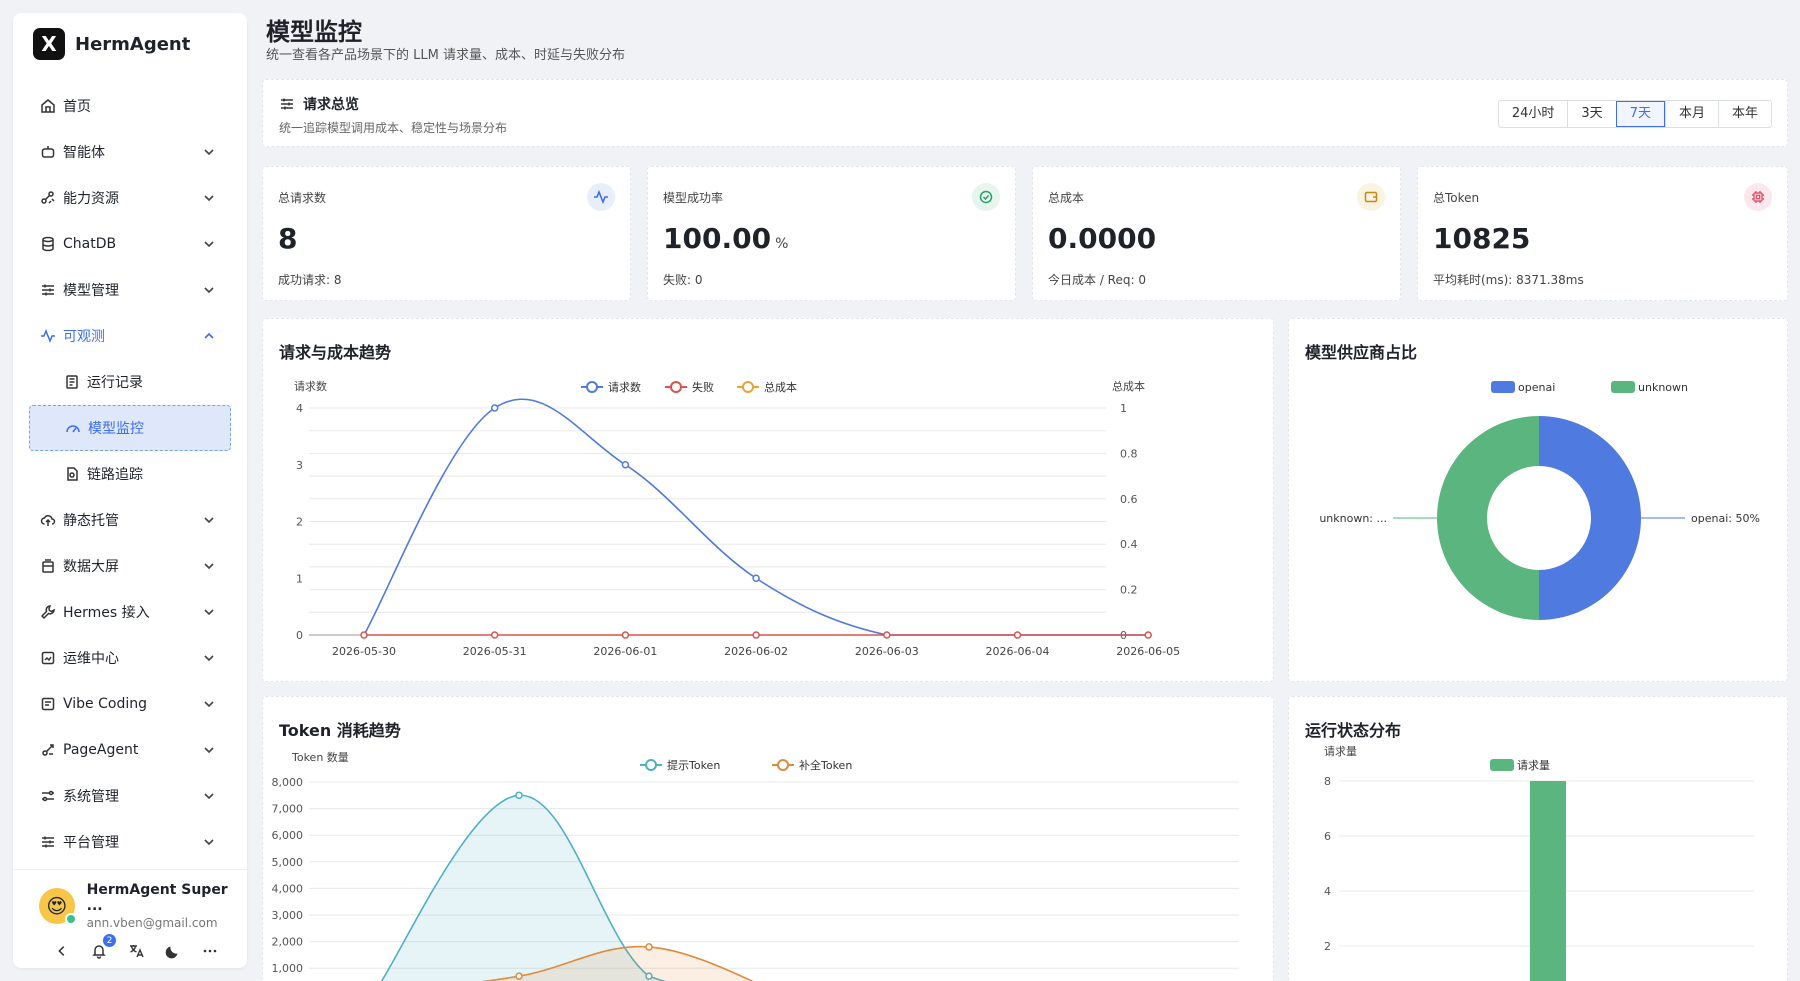 Image resolution: width=1800 pixels, height=981 pixels. I want to click on sidebar-item-label: 模型管理, so click(91, 291).